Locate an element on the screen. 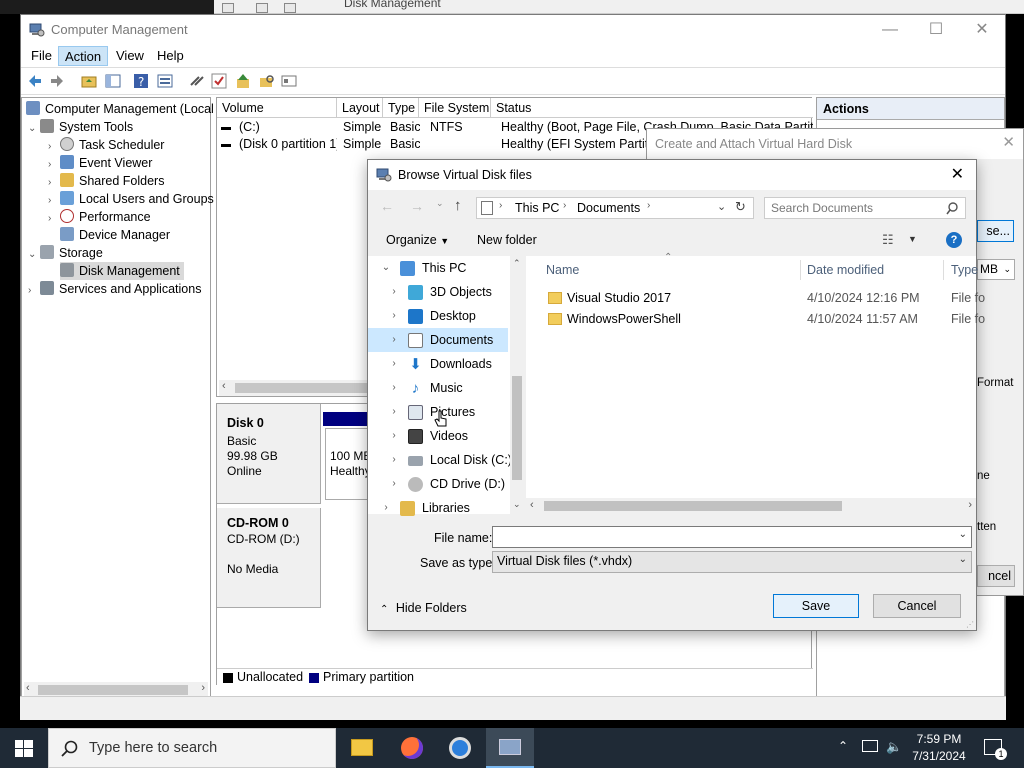  tree-item-shared-folders: › Shared Folders is located at coordinates (106, 181).